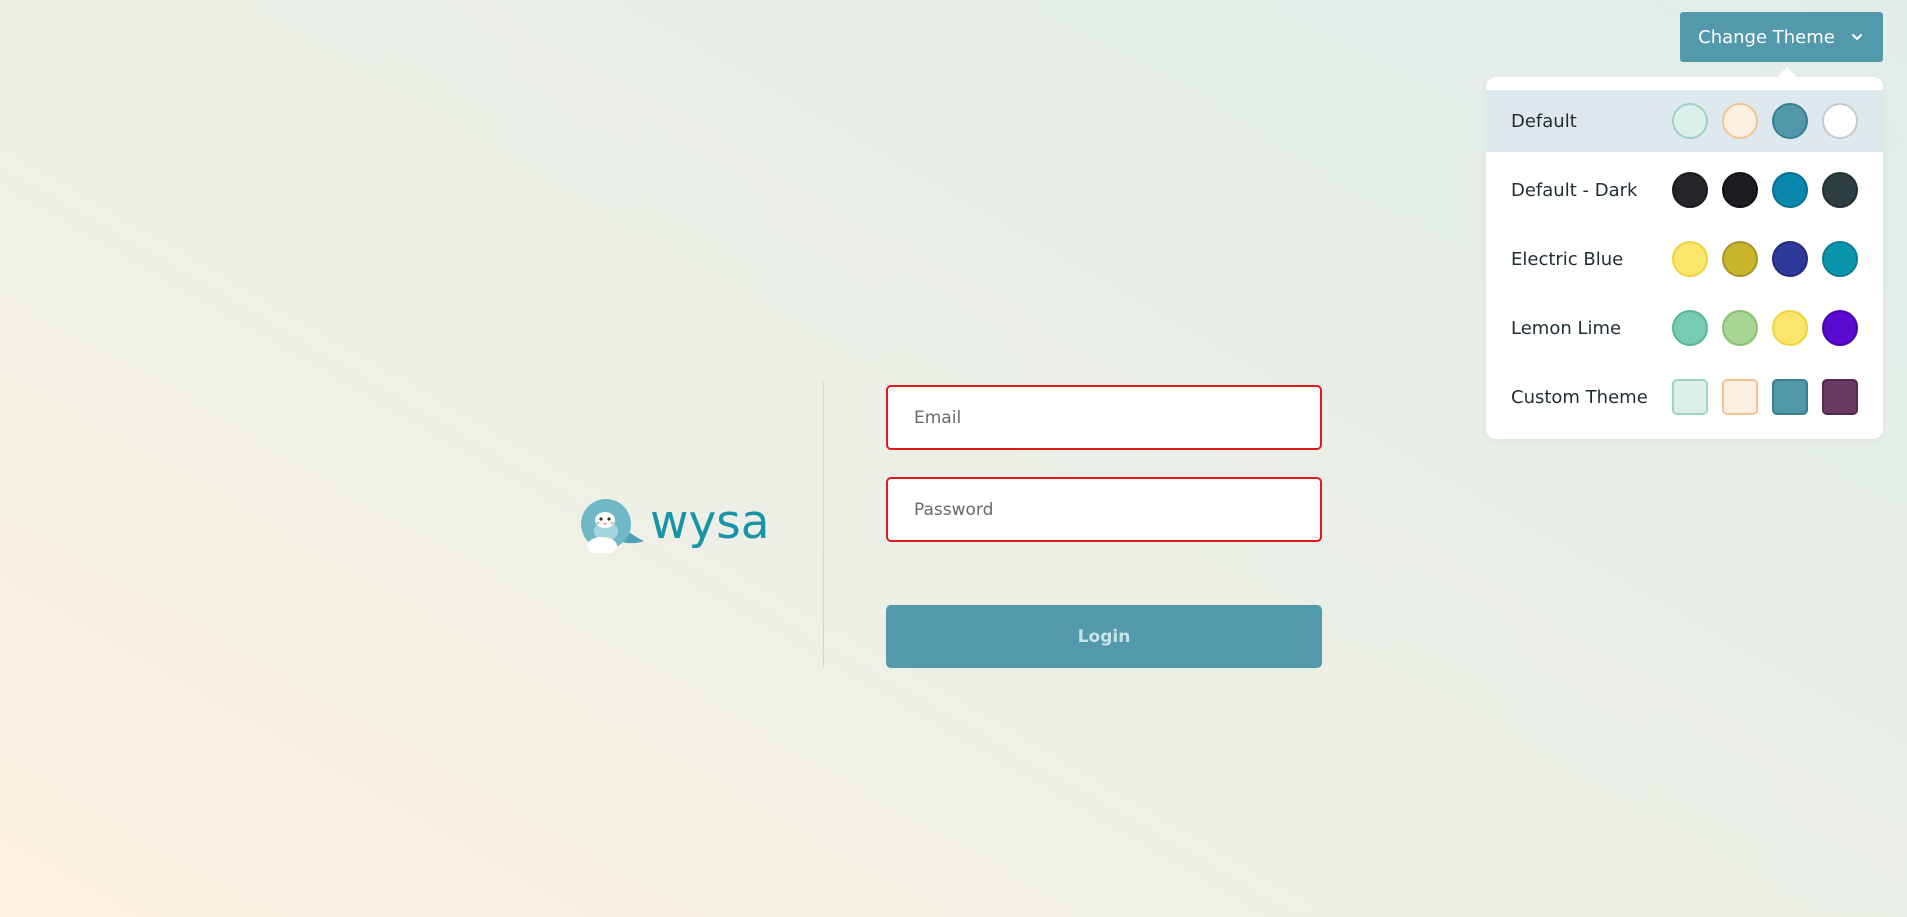 The image size is (1907, 917). I want to click on theme-option-label: Custom Theme, so click(1579, 397).